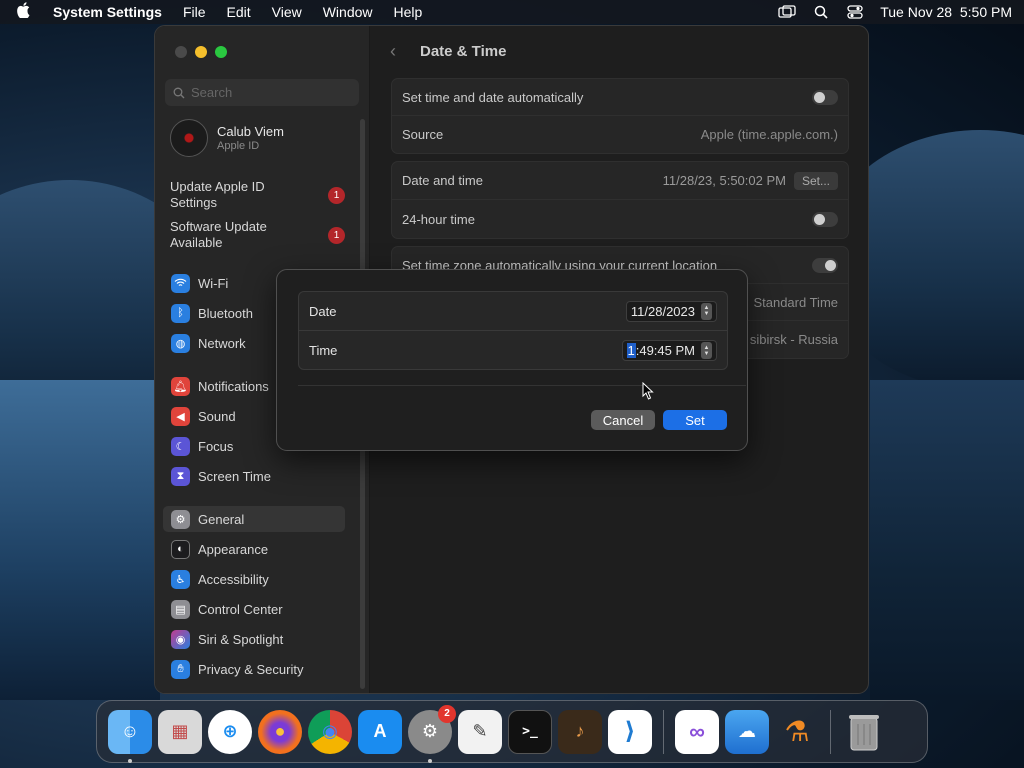 This screenshot has height=768, width=1024. I want to click on dock-launchpad-icon: ▦, so click(180, 731).